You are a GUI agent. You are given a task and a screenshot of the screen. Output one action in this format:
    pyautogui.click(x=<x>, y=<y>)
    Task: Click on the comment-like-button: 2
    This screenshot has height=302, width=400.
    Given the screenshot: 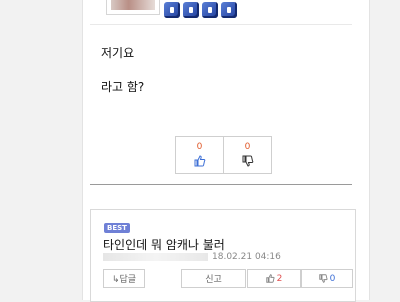 What is the action you would take?
    pyautogui.click(x=274, y=278)
    